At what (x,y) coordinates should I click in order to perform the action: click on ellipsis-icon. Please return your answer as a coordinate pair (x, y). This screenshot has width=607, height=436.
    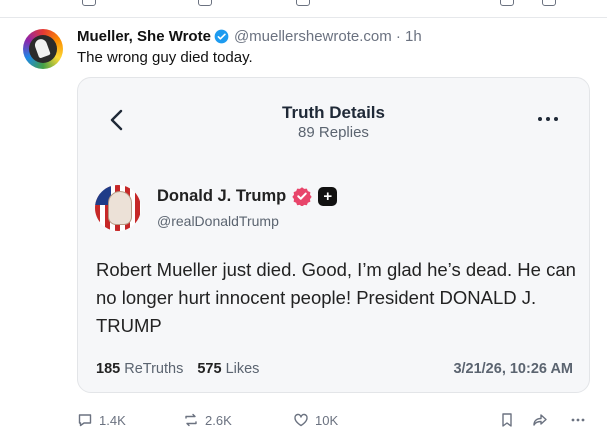
    Looking at the image, I should click on (578, 420).